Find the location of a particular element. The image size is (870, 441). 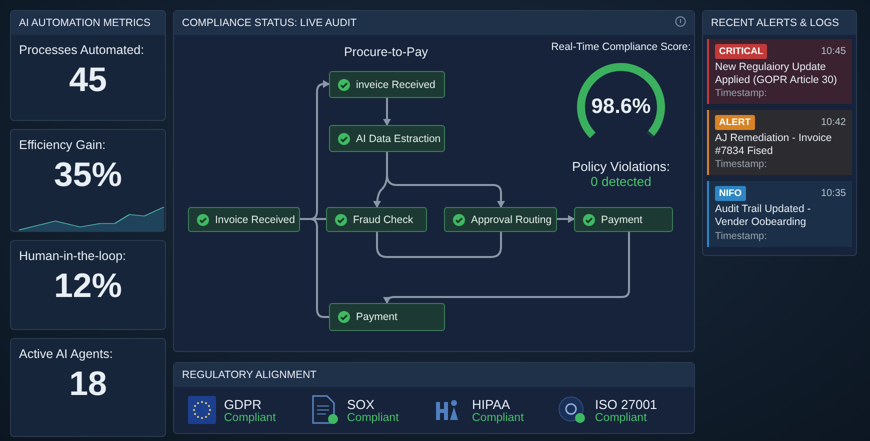

panel-title: RECENT ALERTS & LOGS is located at coordinates (779, 23).